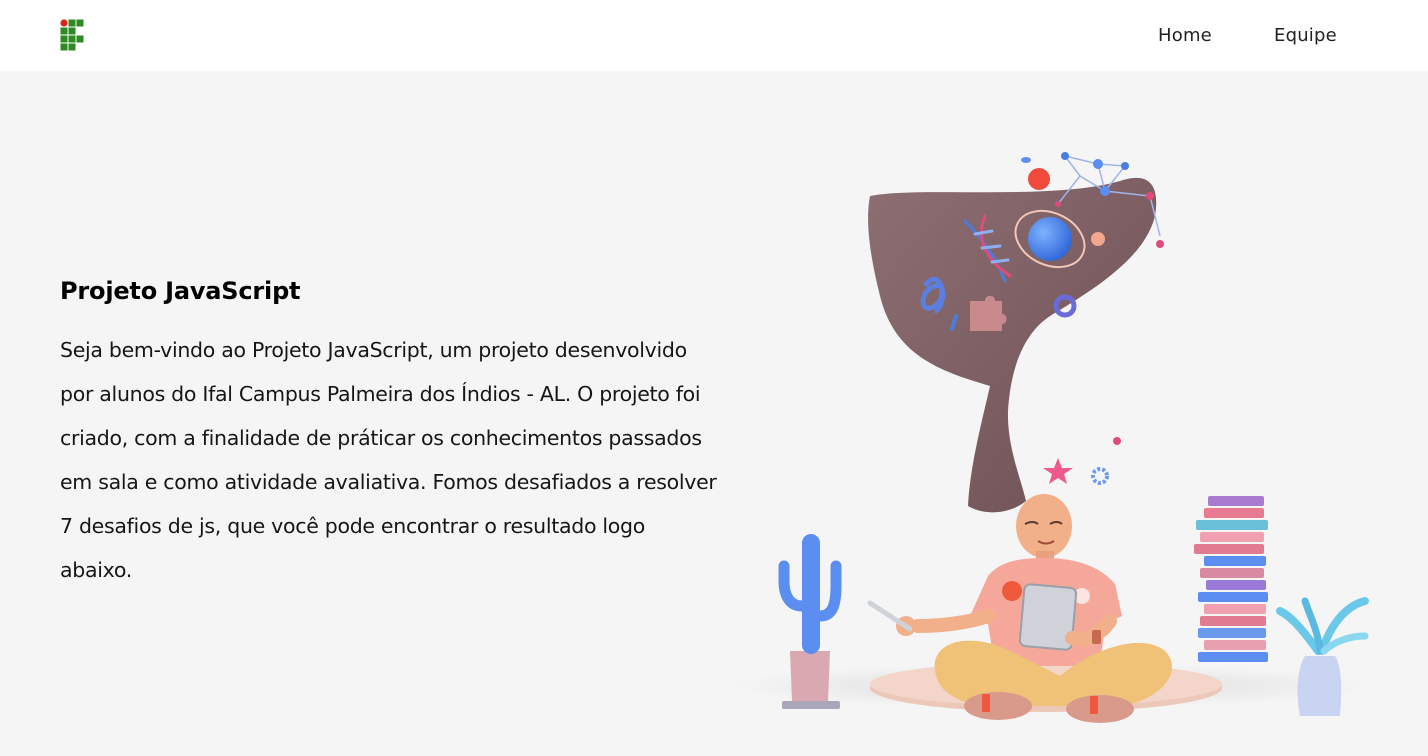 The width and height of the screenshot is (1428, 756). I want to click on nav-home-link: Home, so click(1185, 35).